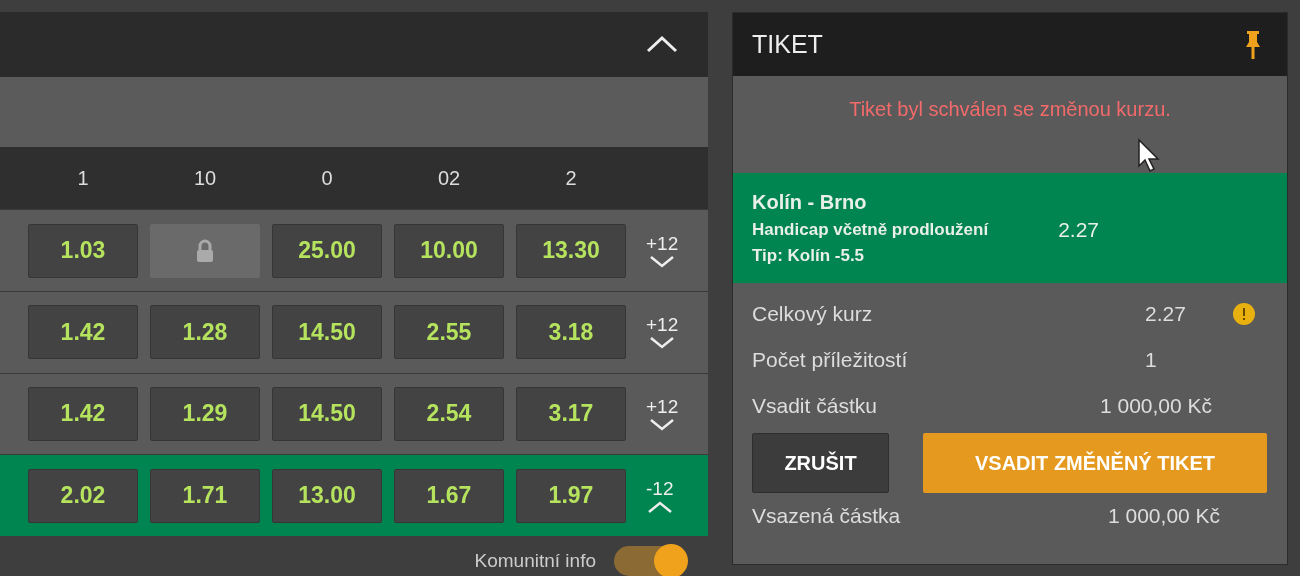  I want to click on odds-button: 1.29, so click(205, 413).